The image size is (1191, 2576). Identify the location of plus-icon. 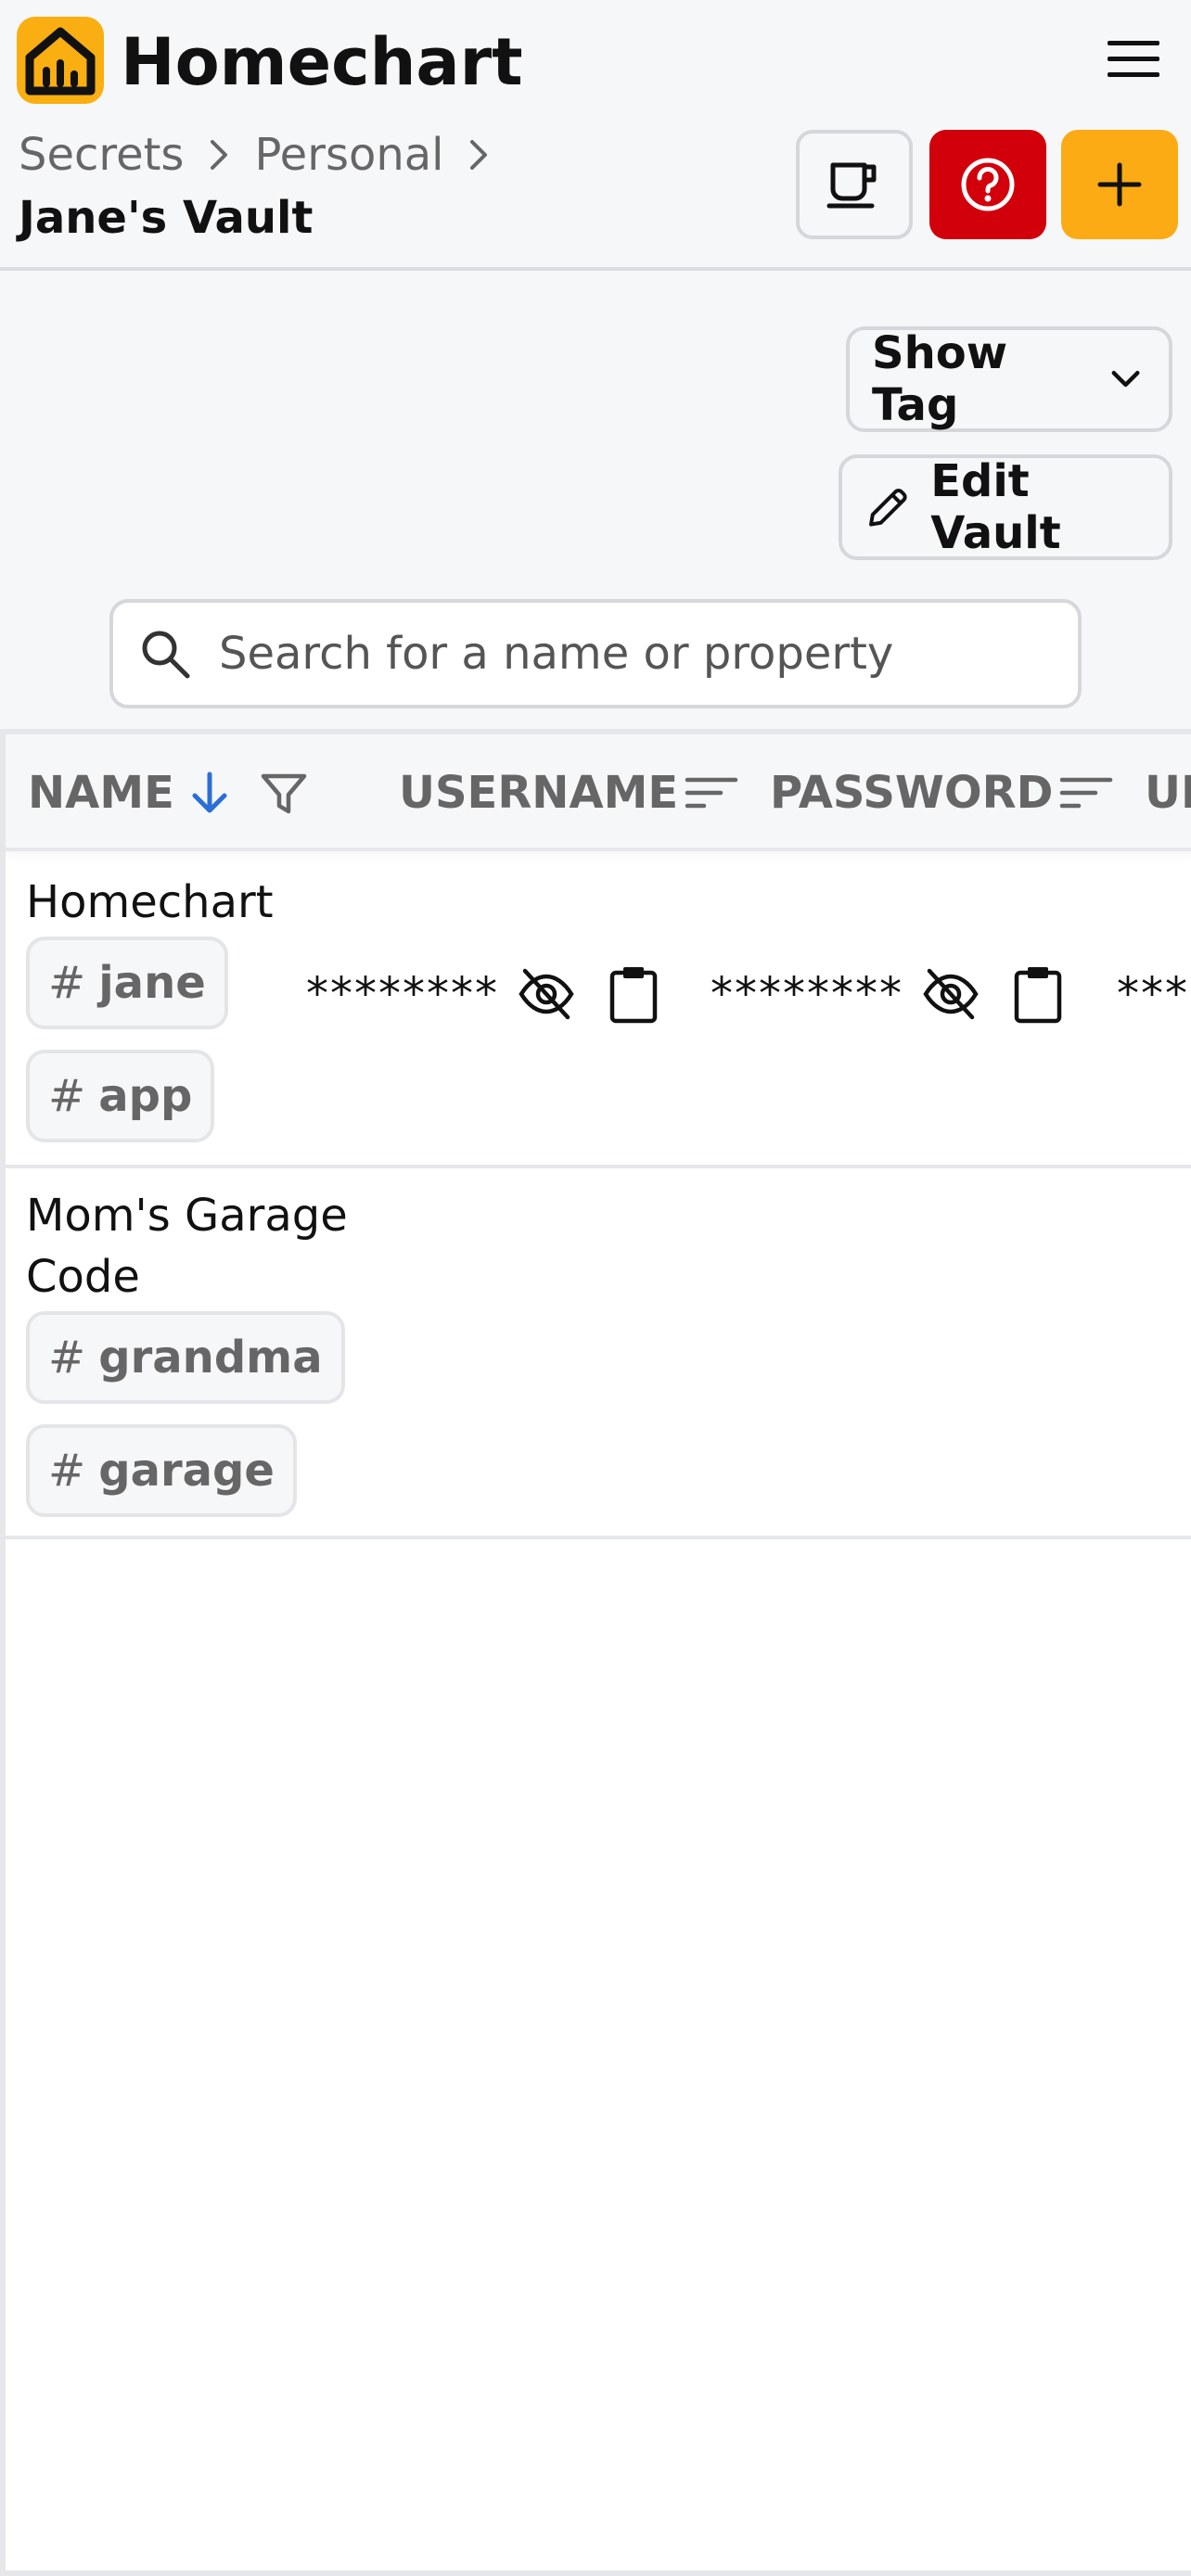
(1119, 185).